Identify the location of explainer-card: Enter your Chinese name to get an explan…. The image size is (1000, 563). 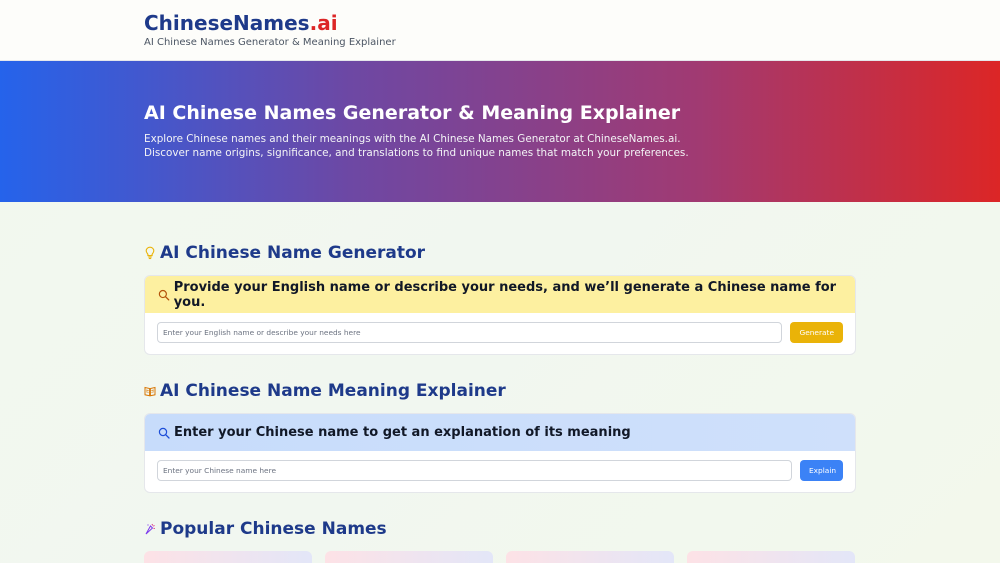
(500, 453).